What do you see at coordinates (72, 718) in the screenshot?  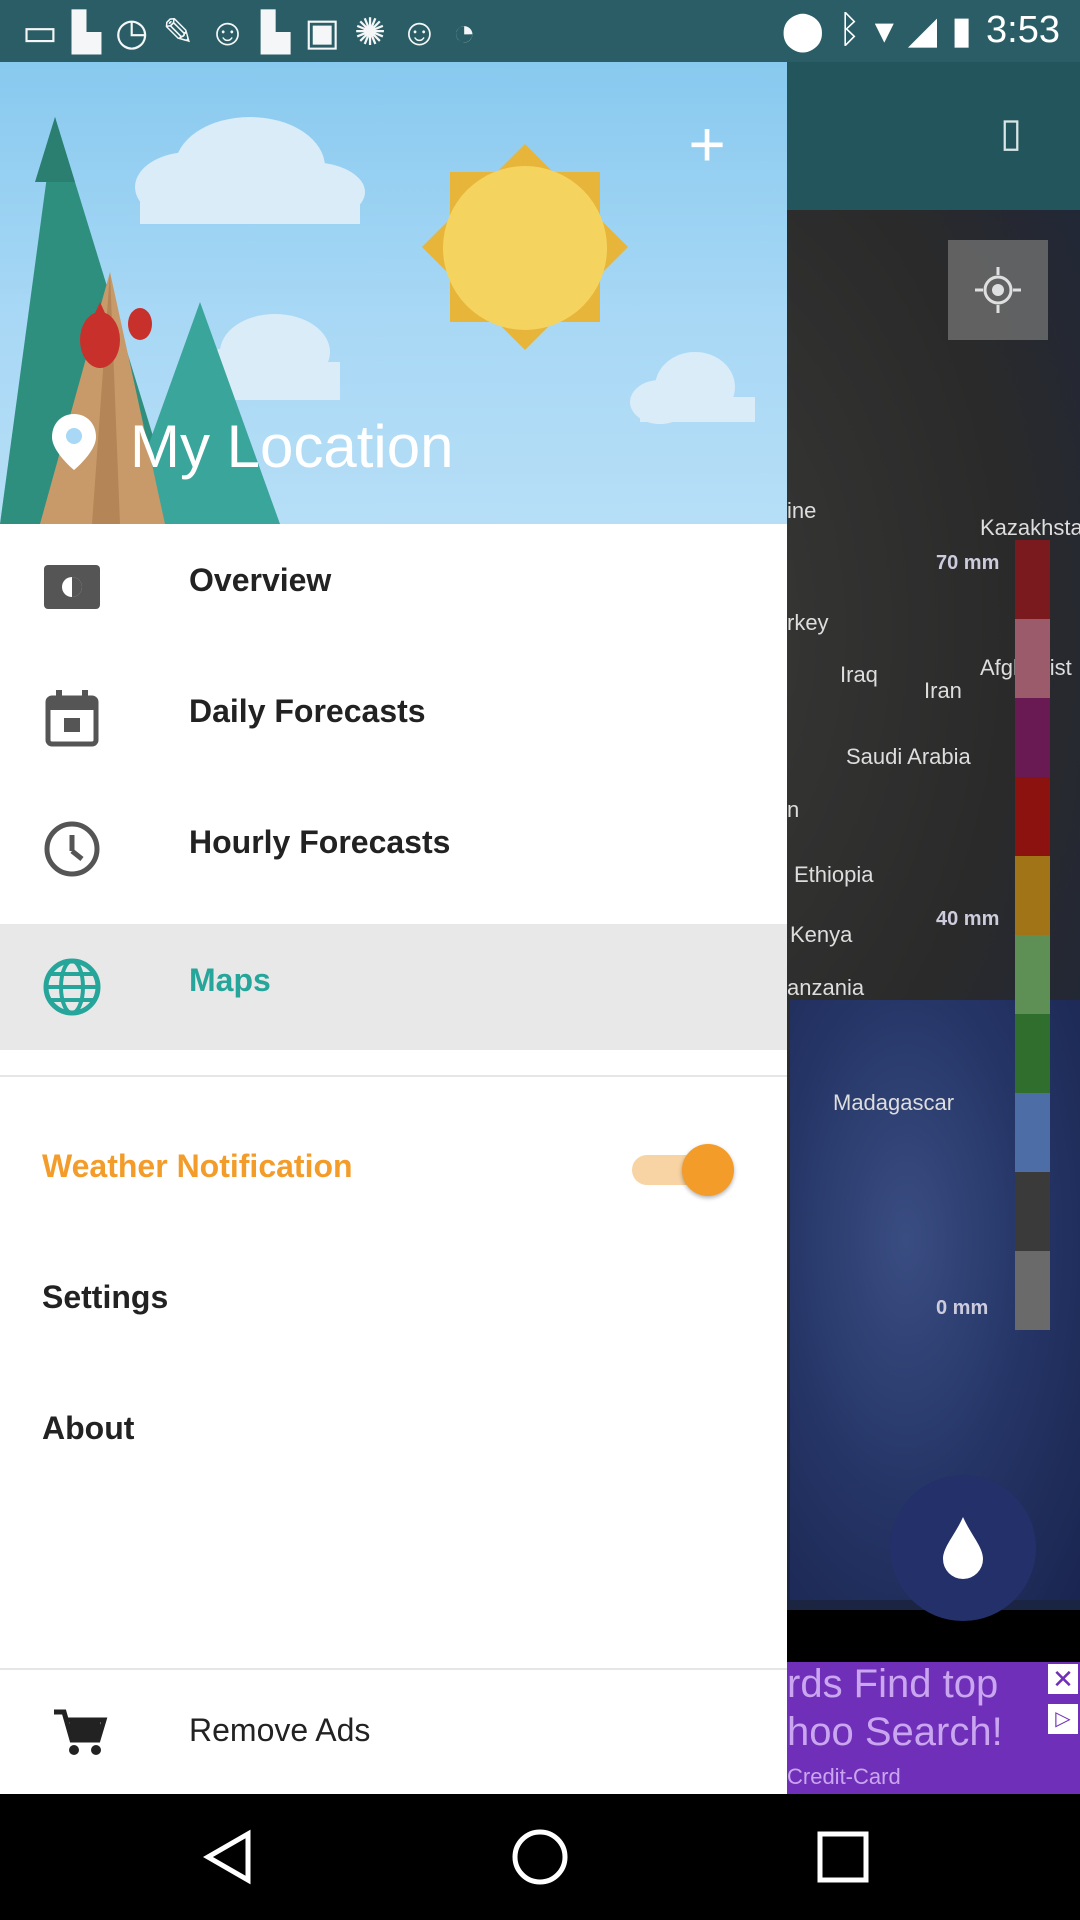 I see `calendar-icon` at bounding box center [72, 718].